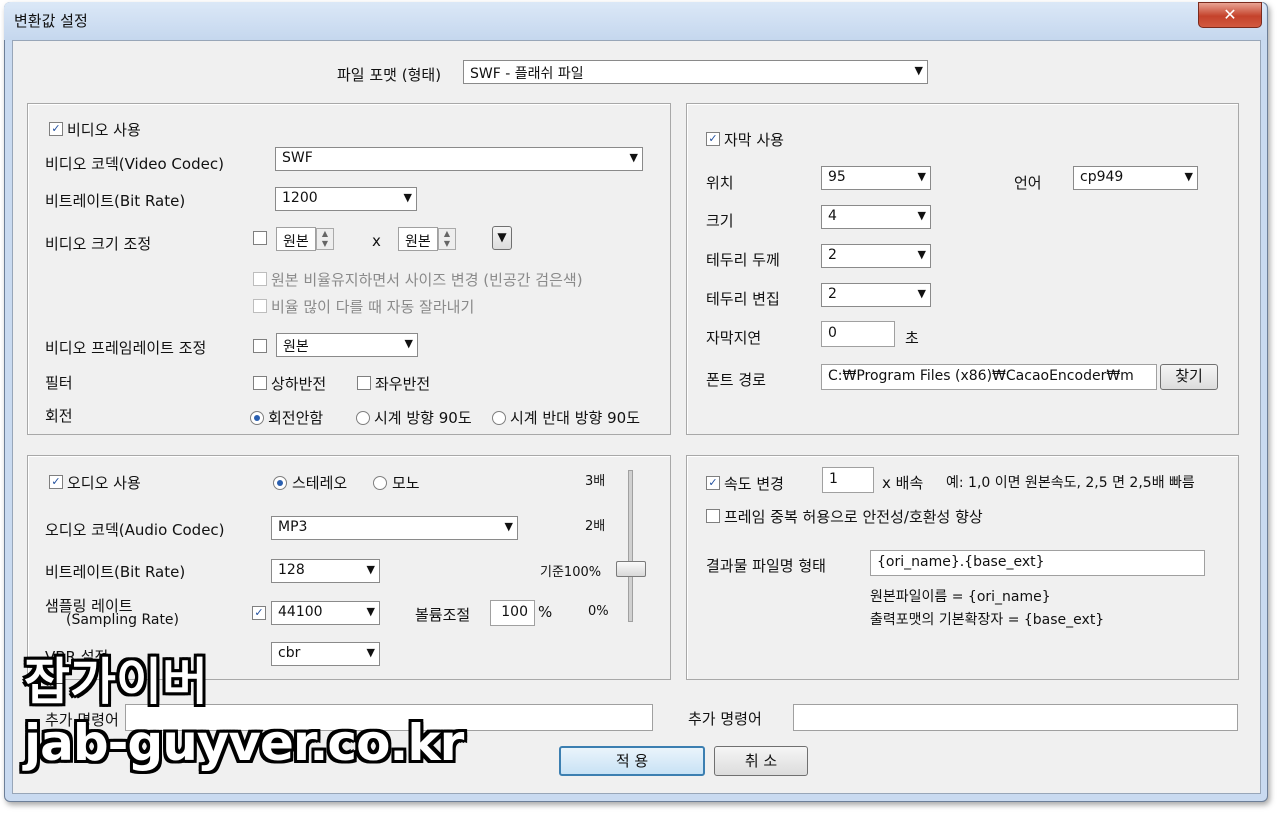 The image size is (1280, 813). I want to click on video-size-checkbox, so click(260, 238).